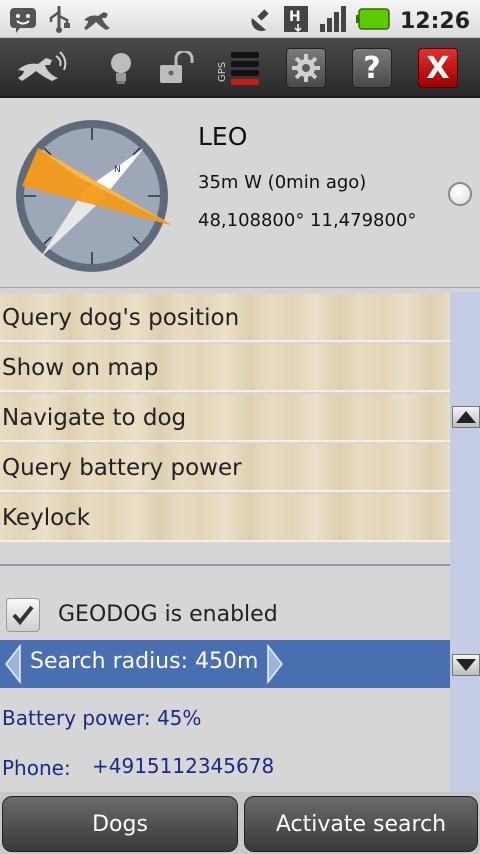 This screenshot has height=854, width=480. What do you see at coordinates (121, 68) in the screenshot?
I see `lightbulb-icon` at bounding box center [121, 68].